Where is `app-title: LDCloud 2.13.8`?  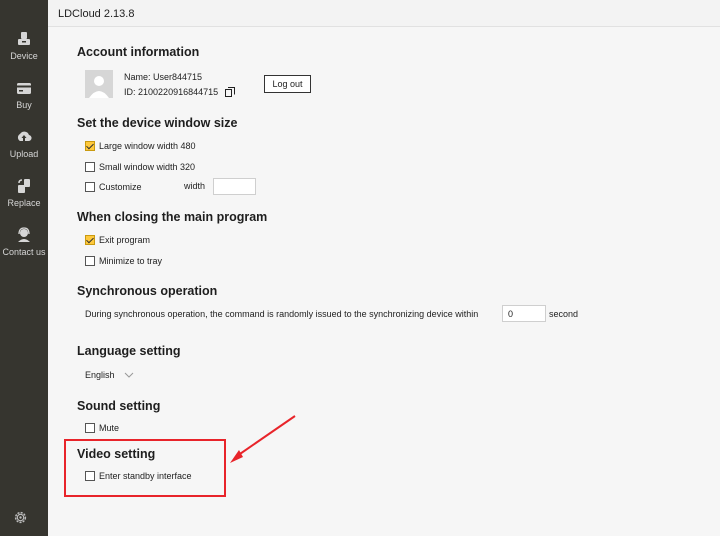
app-title: LDCloud 2.13.8 is located at coordinates (96, 14).